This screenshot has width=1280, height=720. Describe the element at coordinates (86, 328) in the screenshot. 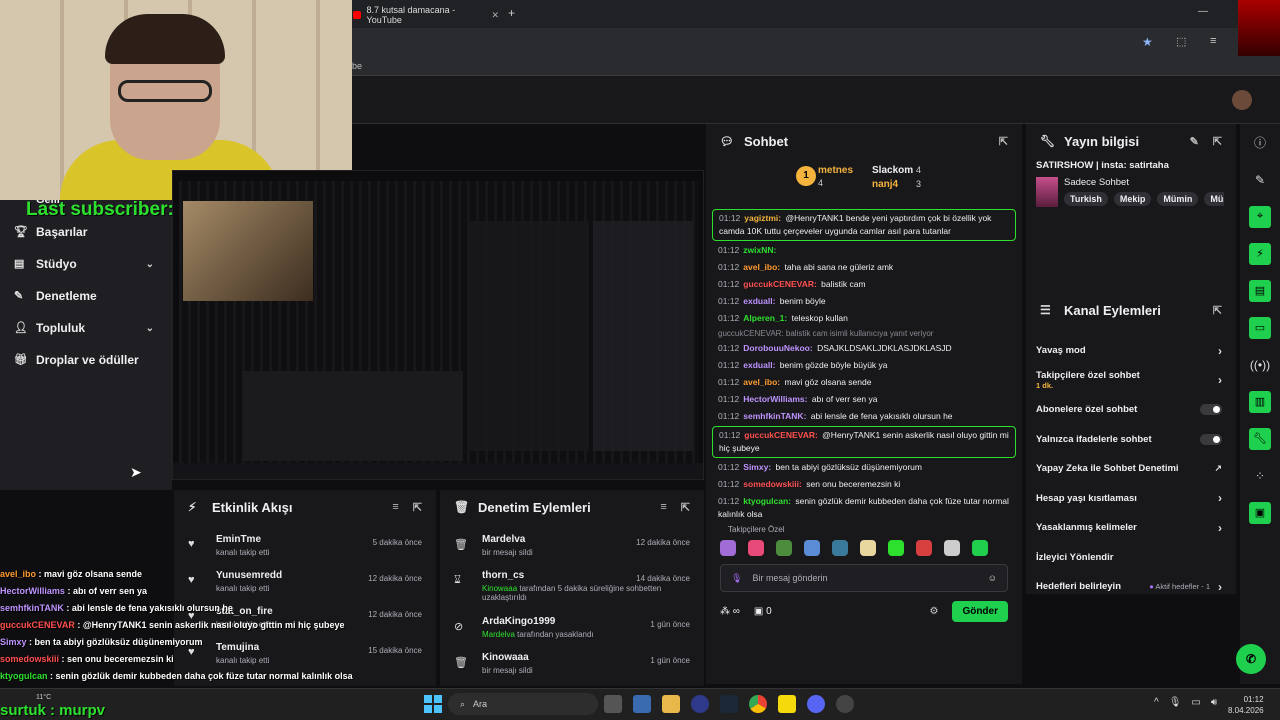

I see `nav-item-community: 👤︎ Topluluk ⌄` at that location.